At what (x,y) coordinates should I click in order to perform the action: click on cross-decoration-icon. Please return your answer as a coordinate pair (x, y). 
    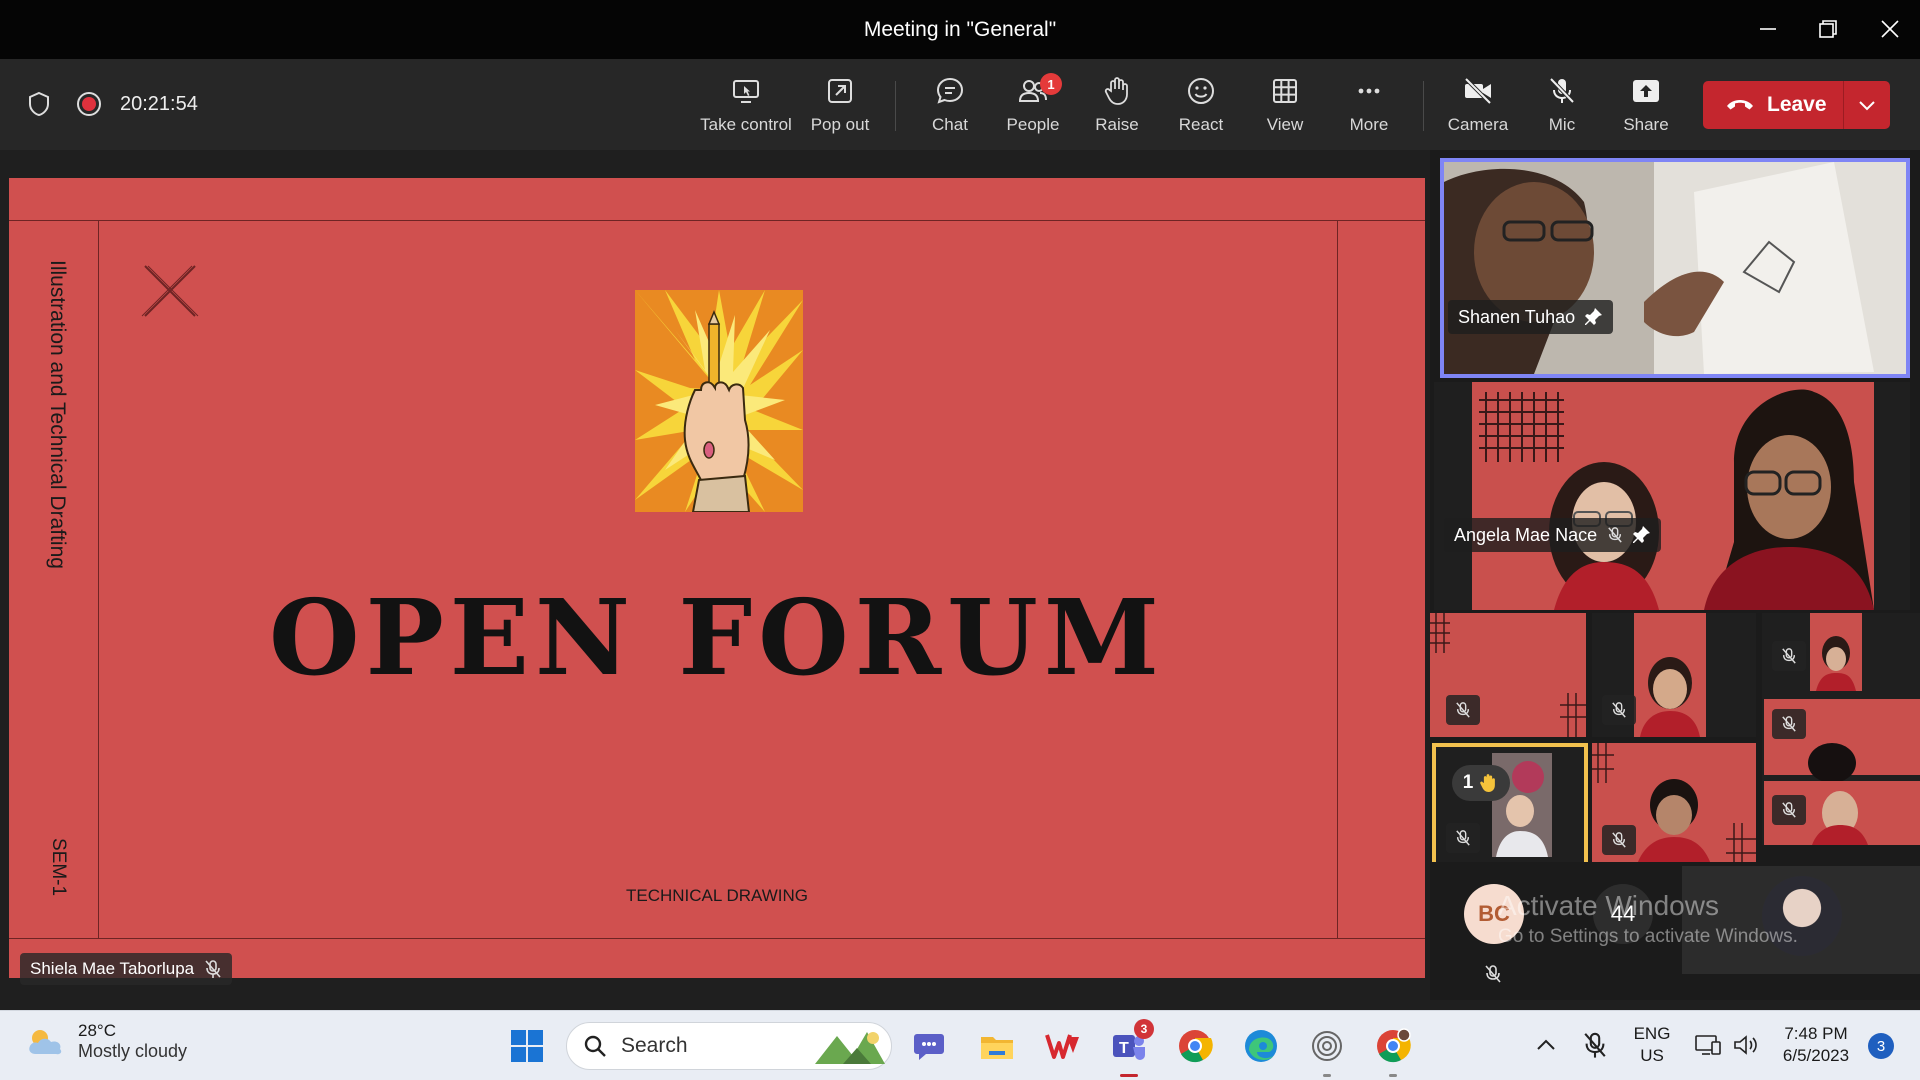
    Looking at the image, I should click on (170, 291).